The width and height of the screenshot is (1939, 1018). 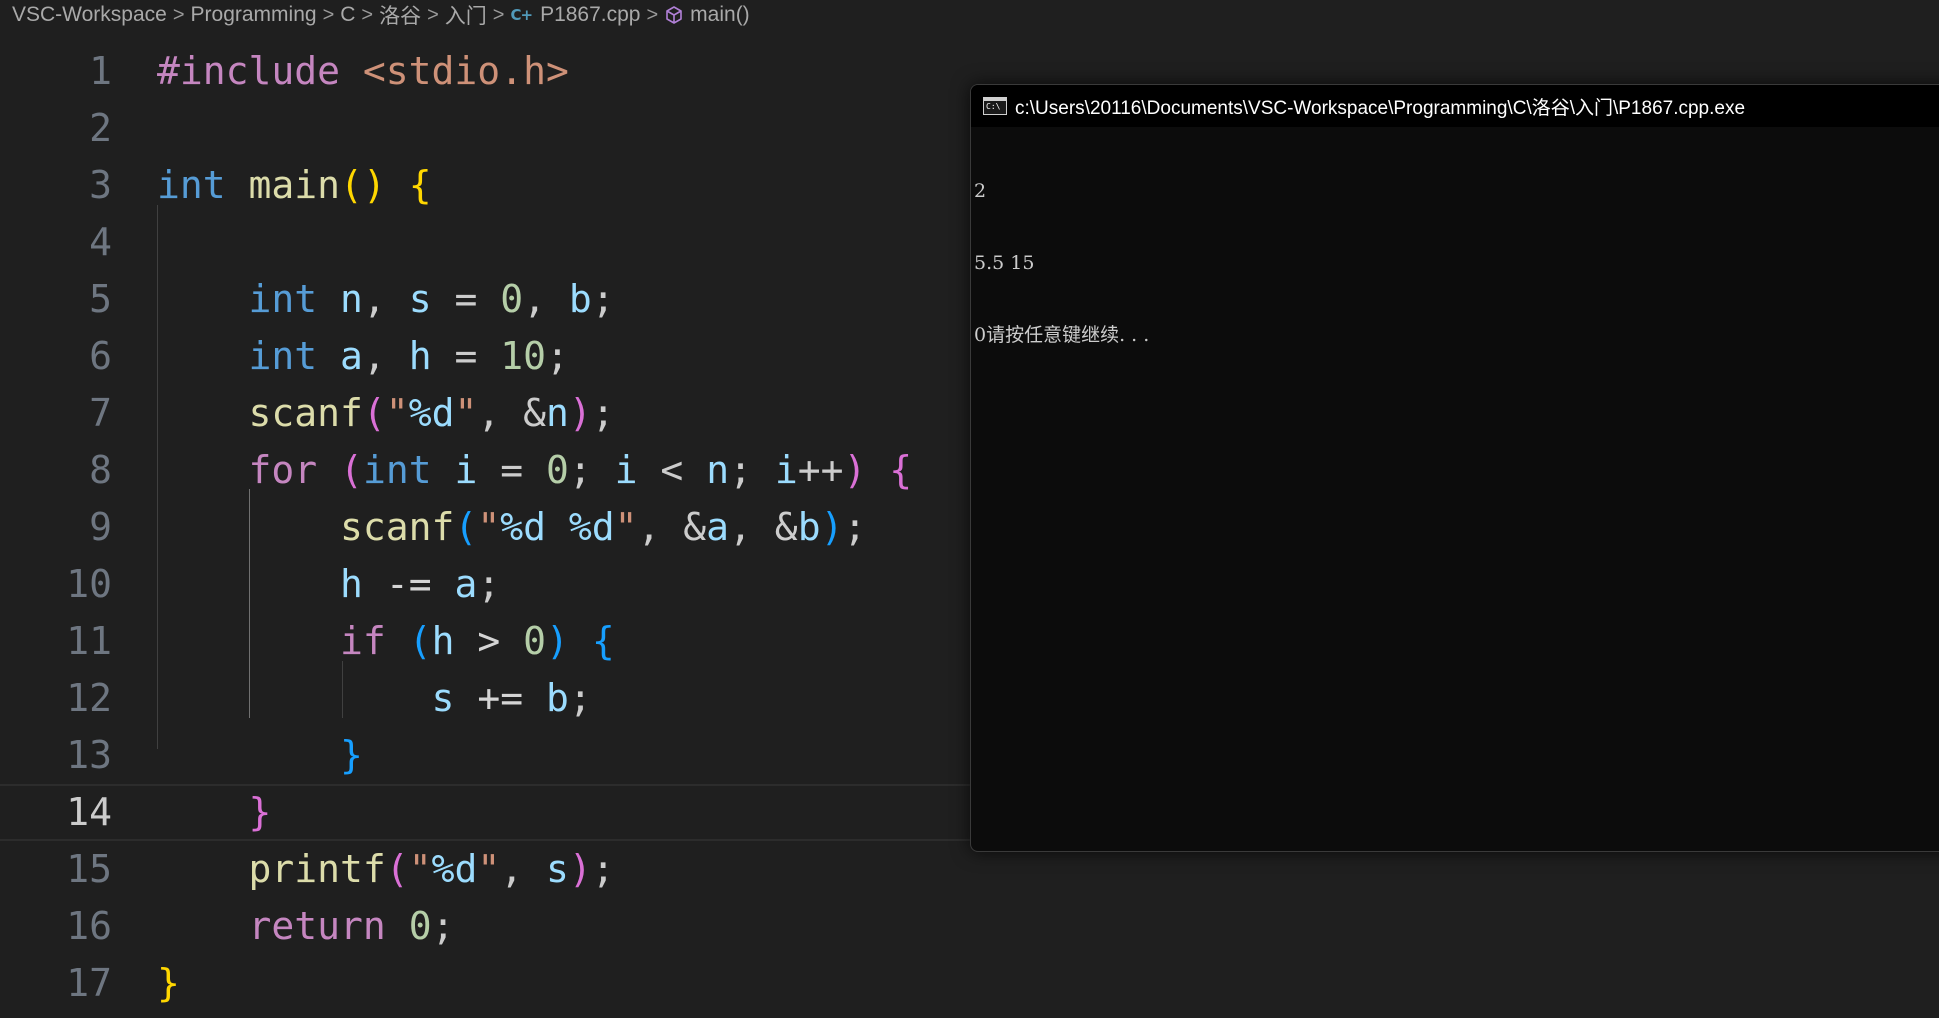 I want to click on code-text: scanf("%d", &n);, so click(x=386, y=413).